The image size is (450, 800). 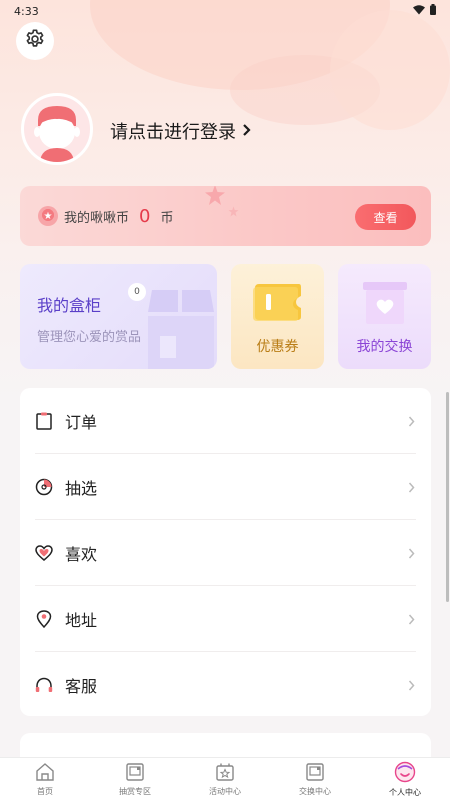 I want to click on box-count-badge: 0, so click(x=137, y=292).